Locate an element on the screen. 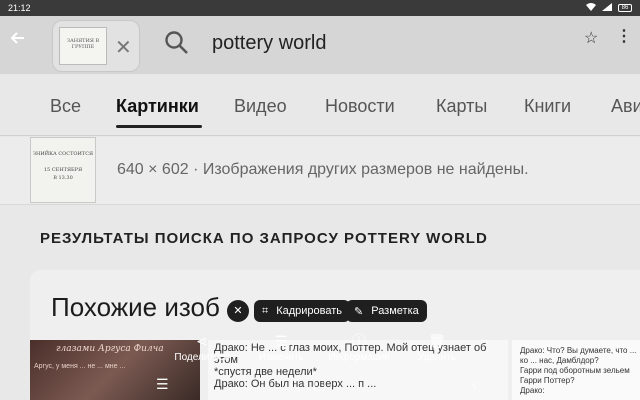 The image size is (640, 400). delete-button: 🗑 Удалить is located at coordinates (437, 347).